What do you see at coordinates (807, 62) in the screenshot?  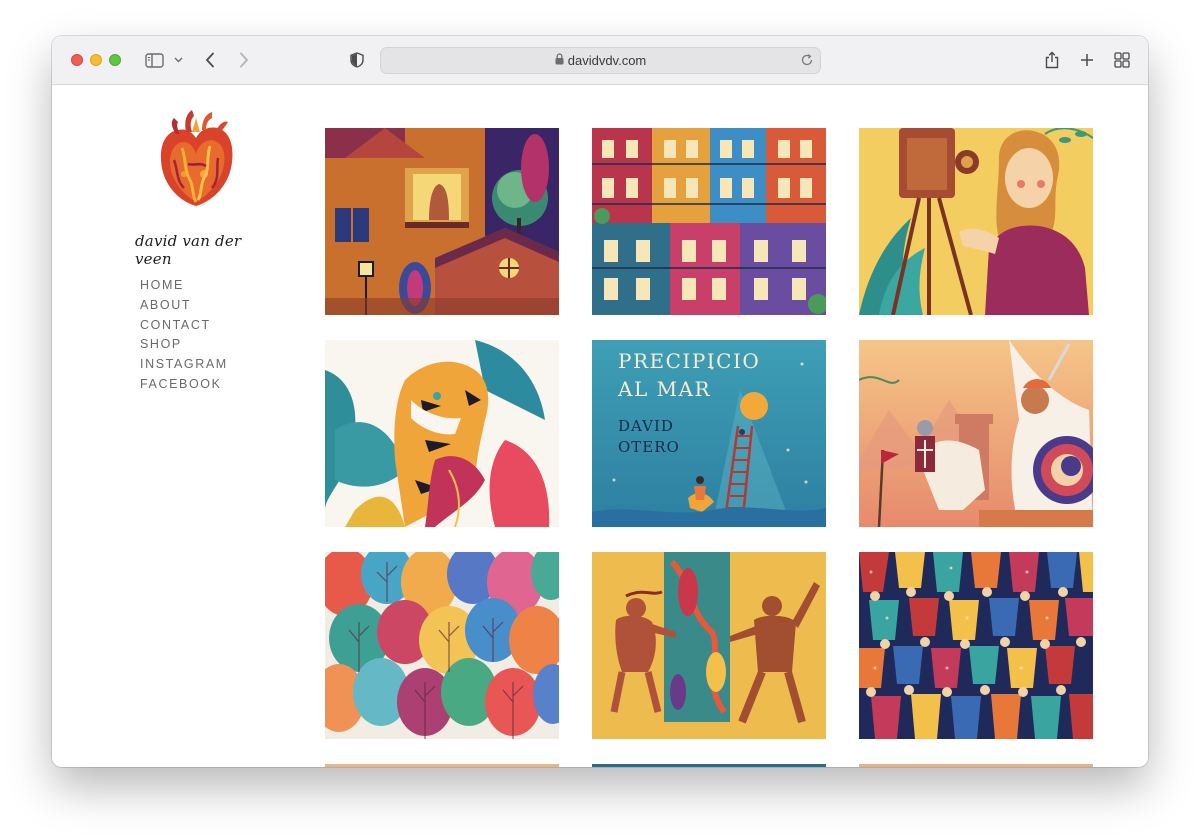 I see `reload-icon` at bounding box center [807, 62].